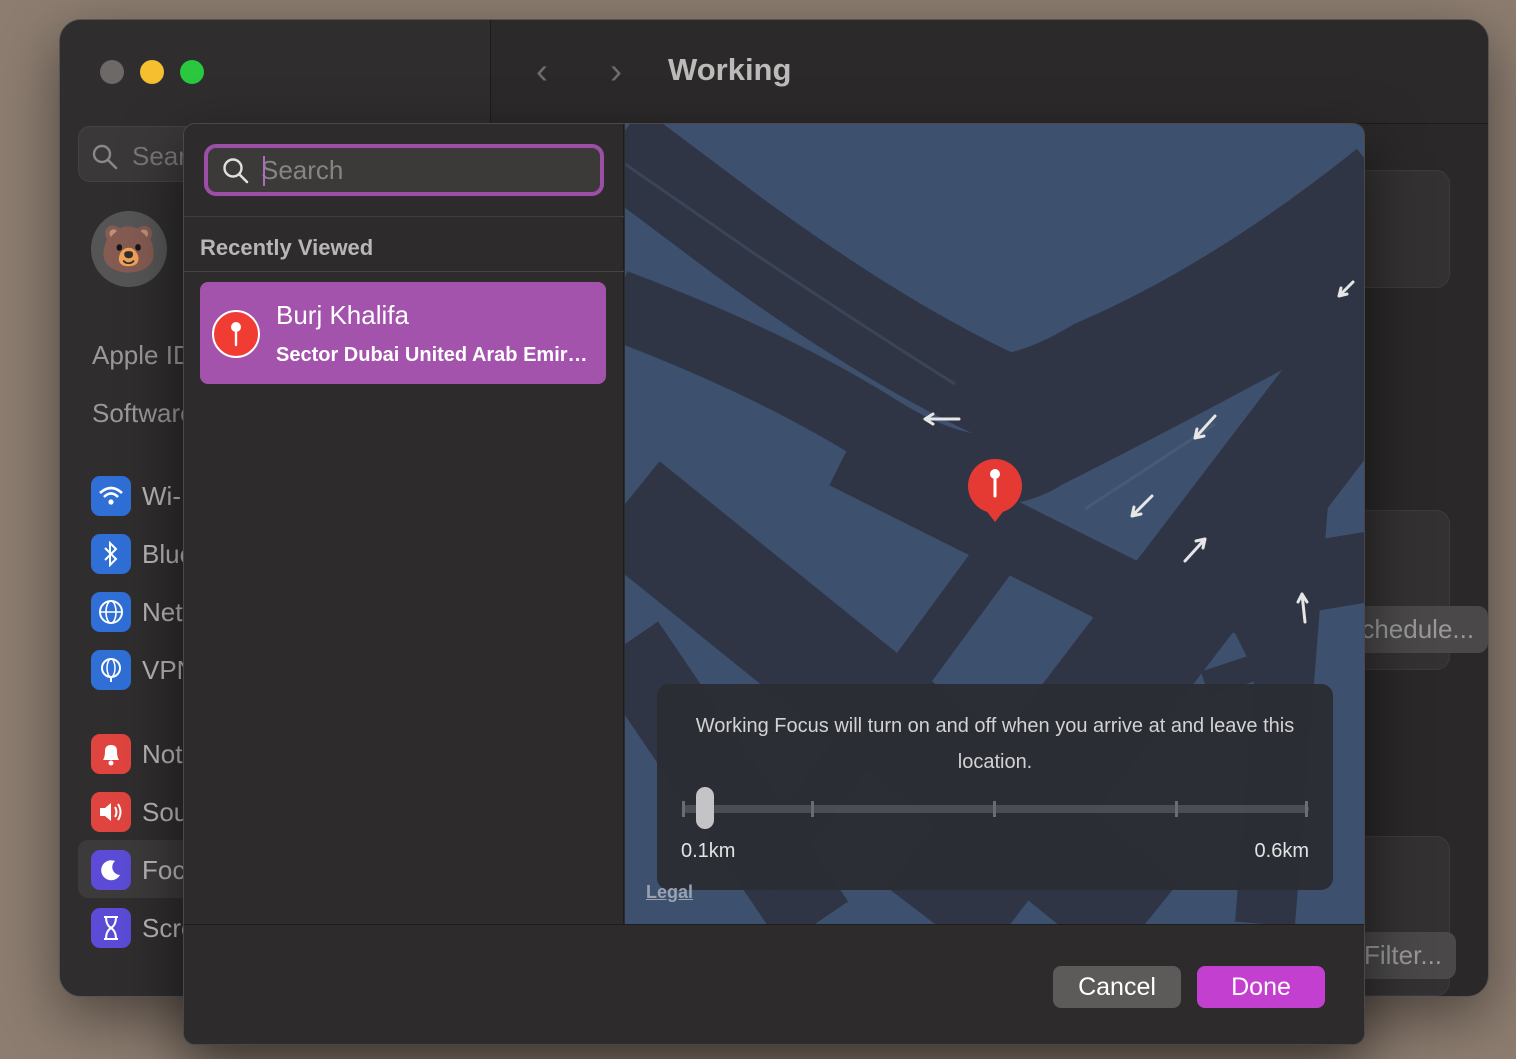 The width and height of the screenshot is (1516, 1059). What do you see at coordinates (1261, 987) in the screenshot?
I see `done-button: Done` at bounding box center [1261, 987].